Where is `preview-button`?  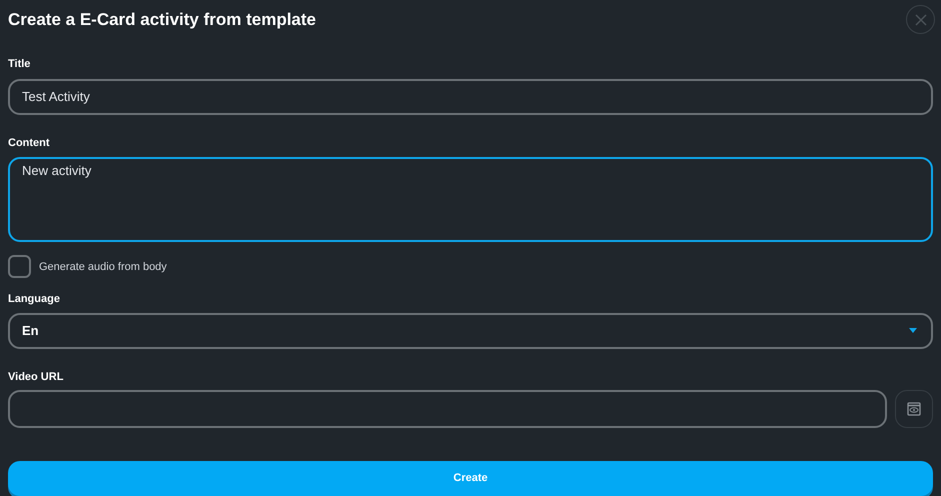 preview-button is located at coordinates (914, 409).